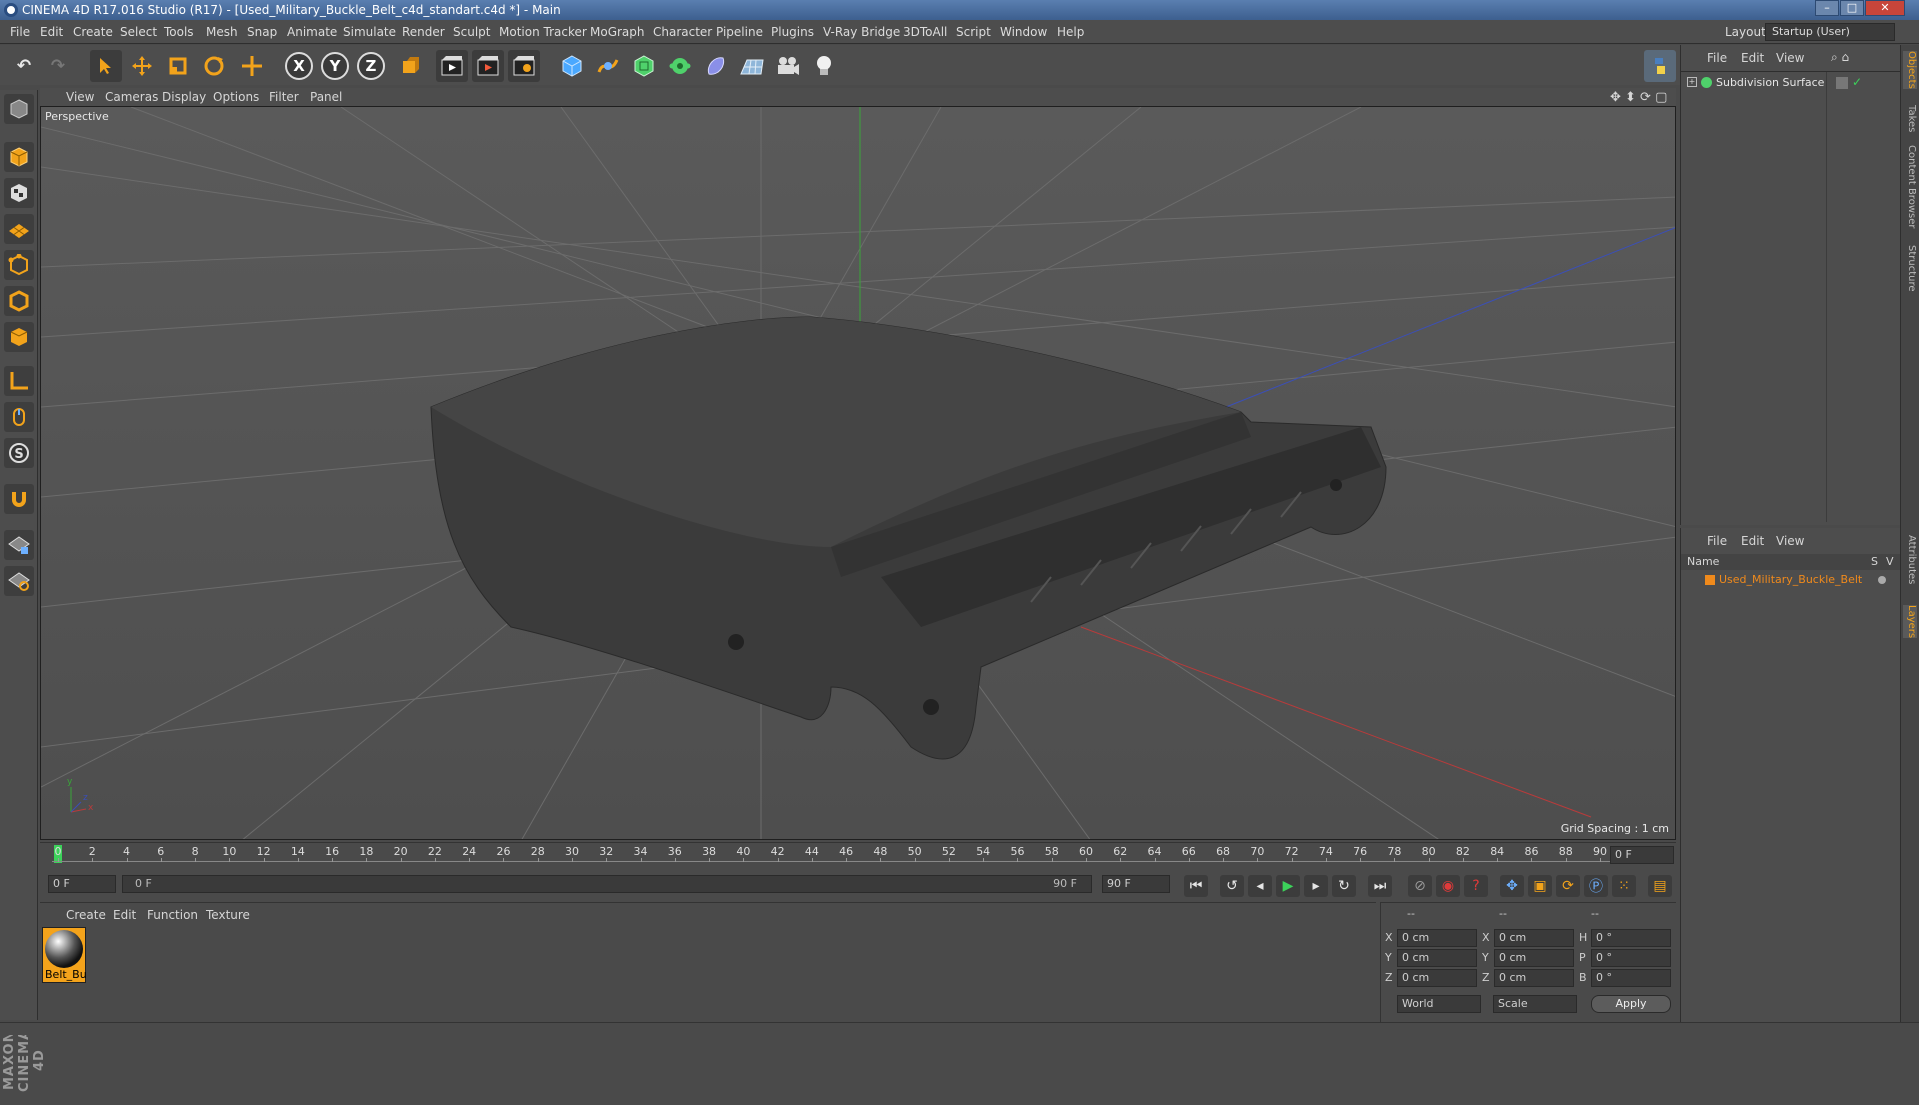 The width and height of the screenshot is (1919, 1105). What do you see at coordinates (1260, 886) in the screenshot?
I see `previous-frame-icon: ◂` at bounding box center [1260, 886].